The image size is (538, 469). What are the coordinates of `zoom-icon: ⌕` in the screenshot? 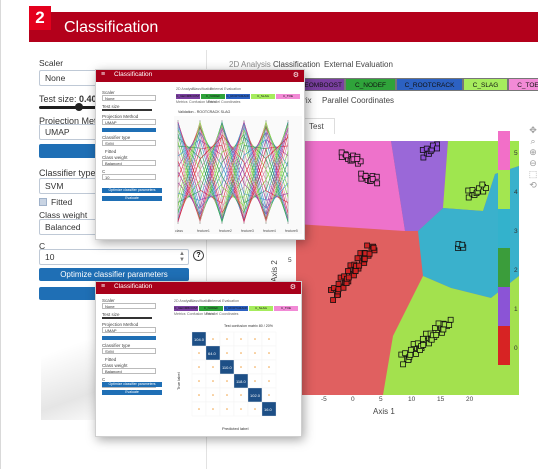 It's located at (533, 141).